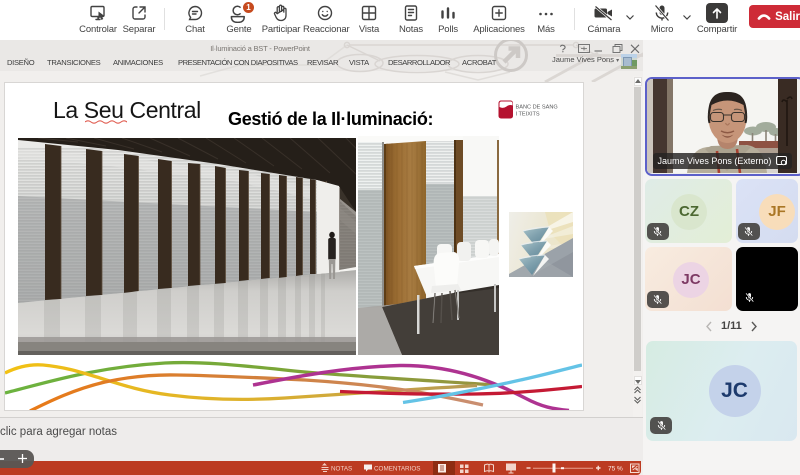  What do you see at coordinates (615, 469) in the screenshot?
I see `svg-text: 75 %` at bounding box center [615, 469].